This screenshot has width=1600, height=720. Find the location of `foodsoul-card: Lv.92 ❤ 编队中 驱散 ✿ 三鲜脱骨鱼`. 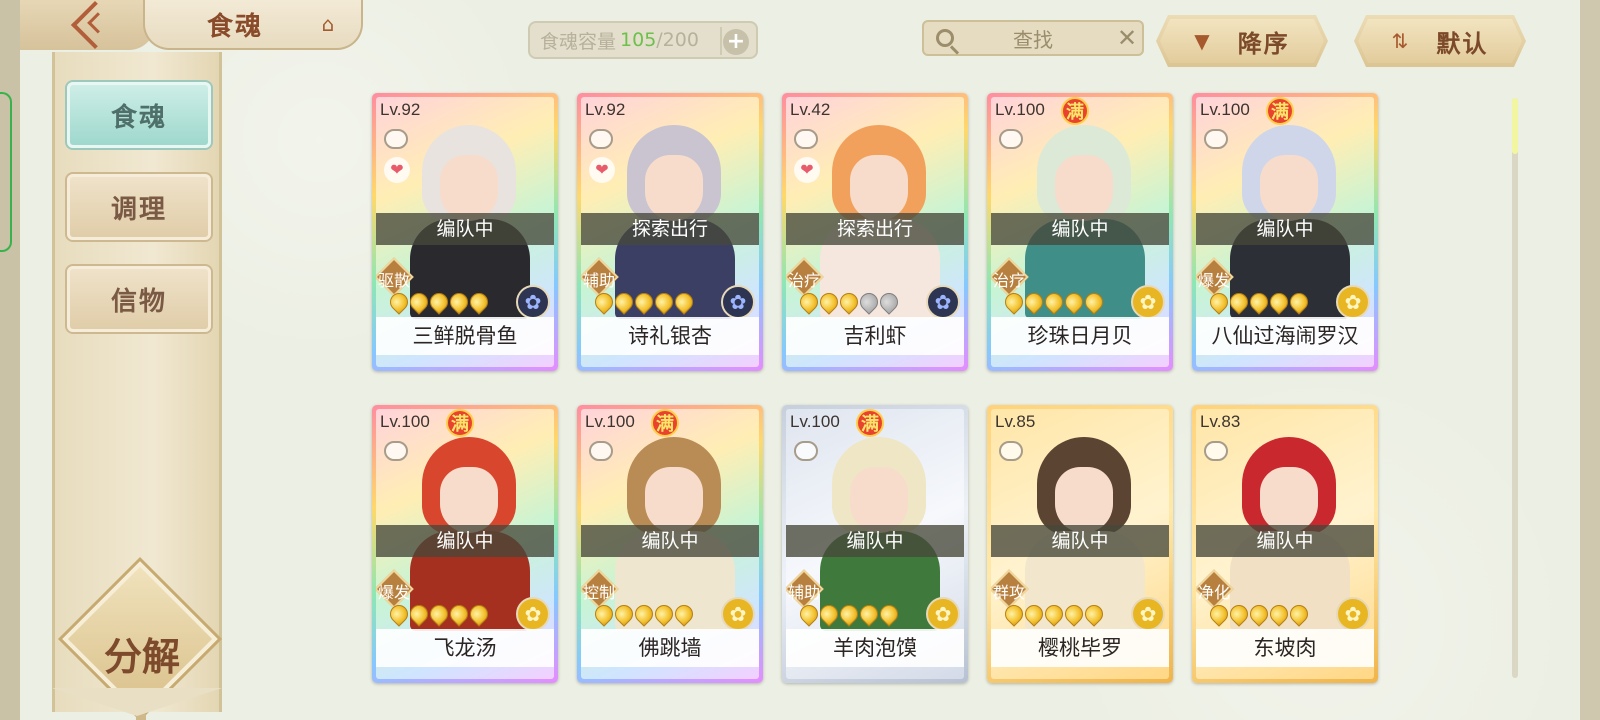

foodsoul-card: Lv.92 ❤ 编队中 驱散 ✿ 三鲜脱骨鱼 is located at coordinates (465, 232).